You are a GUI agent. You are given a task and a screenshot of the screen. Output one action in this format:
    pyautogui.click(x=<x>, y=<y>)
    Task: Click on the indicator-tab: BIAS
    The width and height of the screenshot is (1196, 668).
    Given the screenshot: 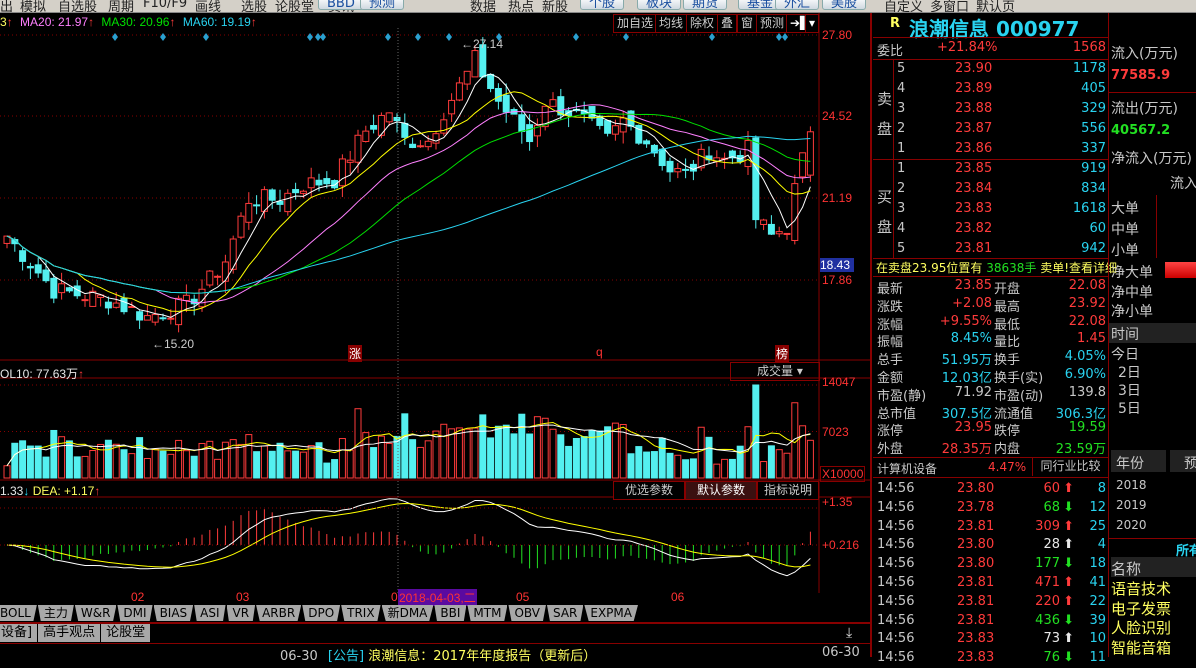 What is the action you would take?
    pyautogui.click(x=173, y=613)
    